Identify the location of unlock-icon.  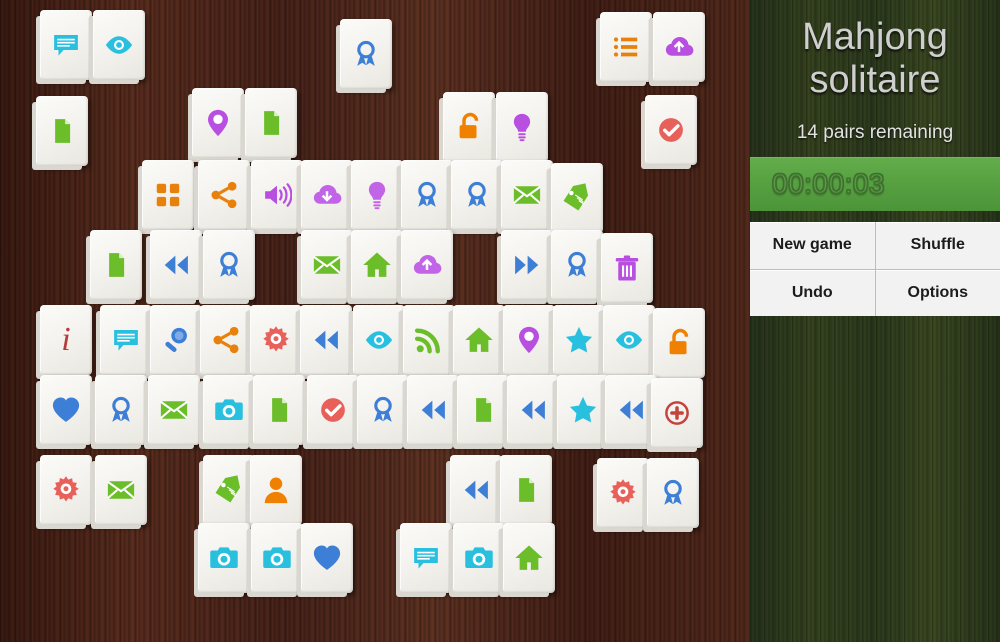
(469, 127).